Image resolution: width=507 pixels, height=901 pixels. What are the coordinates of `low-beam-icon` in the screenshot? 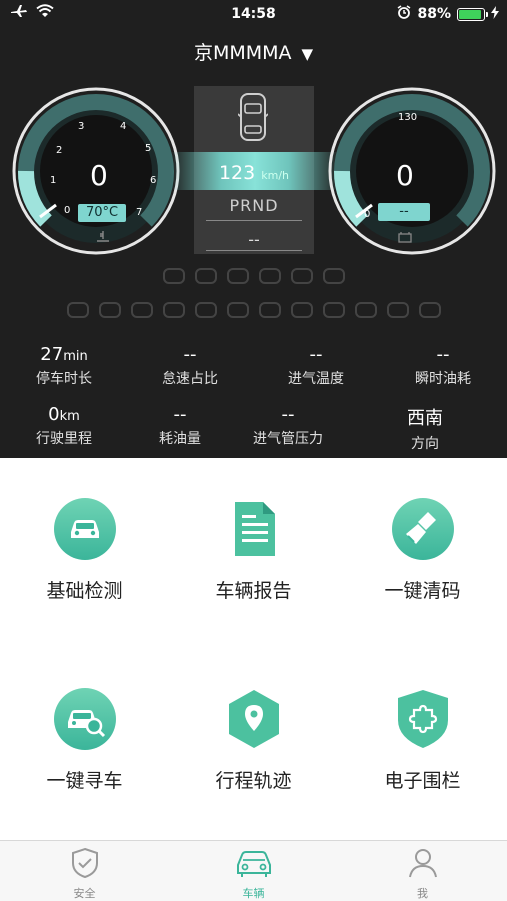 It's located at (237, 276).